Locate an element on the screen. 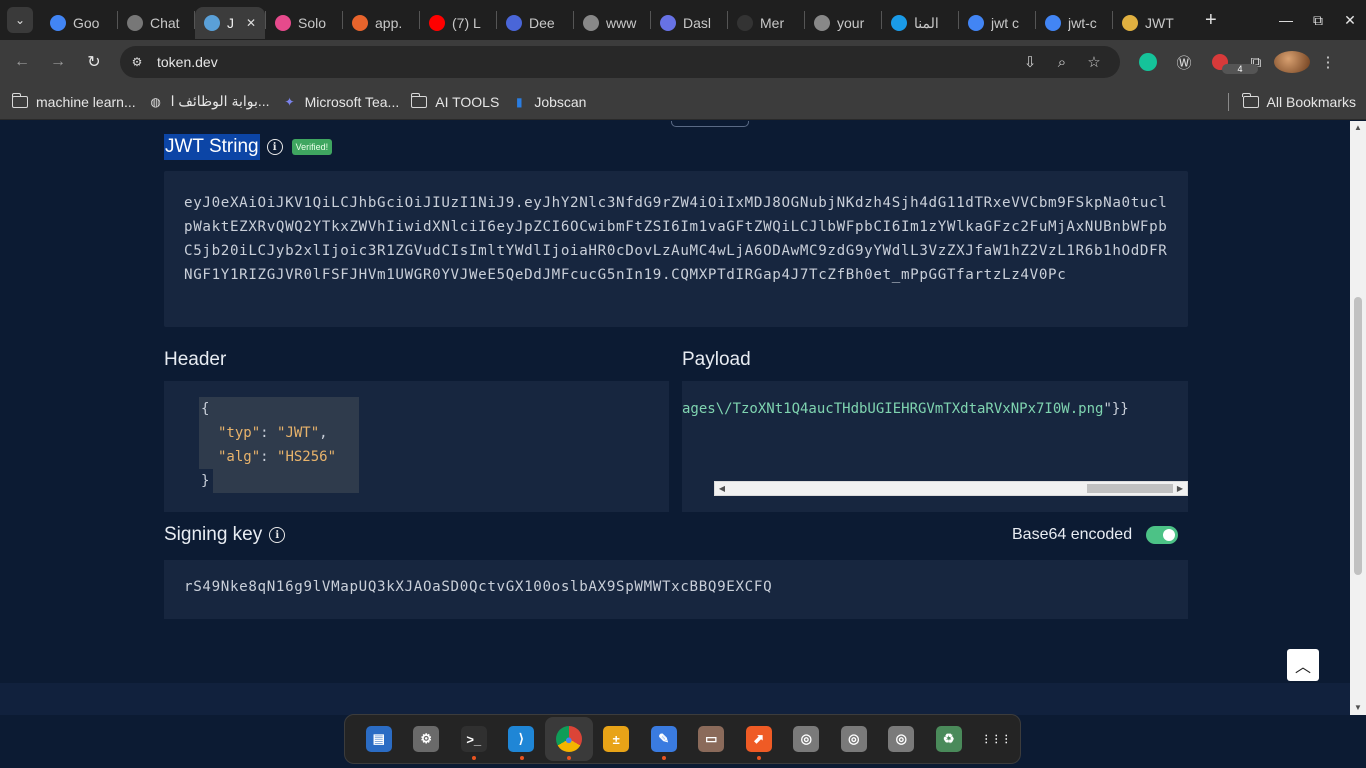 The image size is (1366, 768). dock-calculator: ± is located at coordinates (617, 739).